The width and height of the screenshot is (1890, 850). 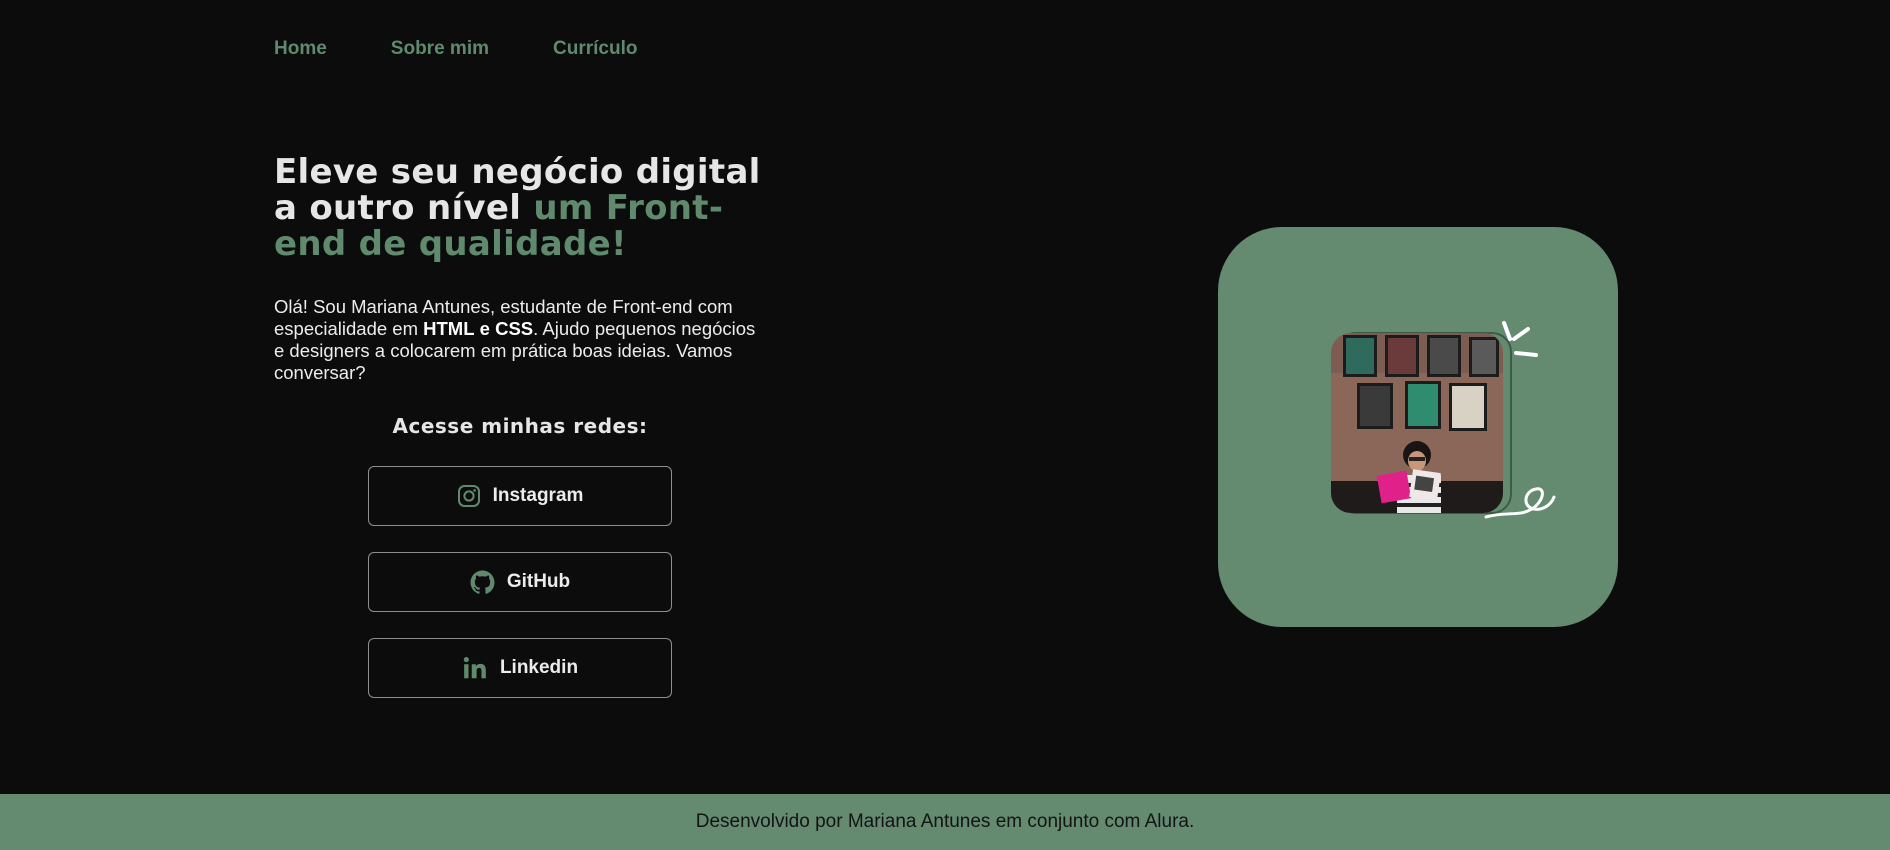 I want to click on profile-photo-card, so click(x=1418, y=427).